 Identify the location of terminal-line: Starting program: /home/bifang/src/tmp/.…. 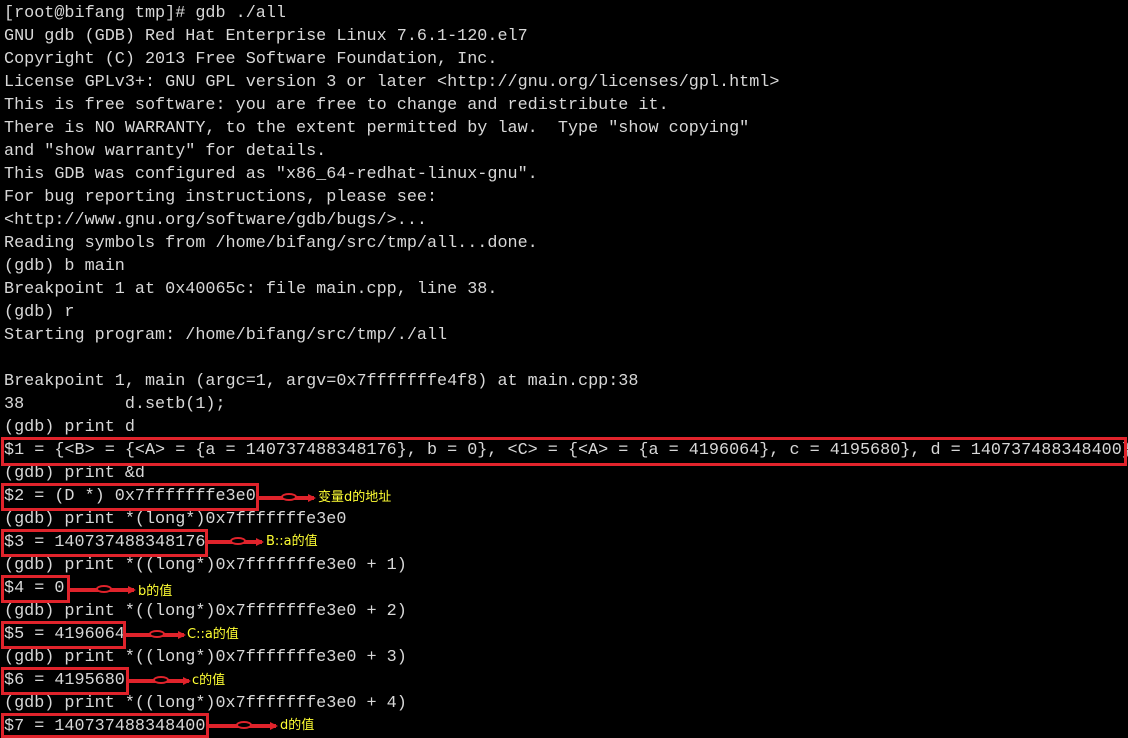
(226, 335).